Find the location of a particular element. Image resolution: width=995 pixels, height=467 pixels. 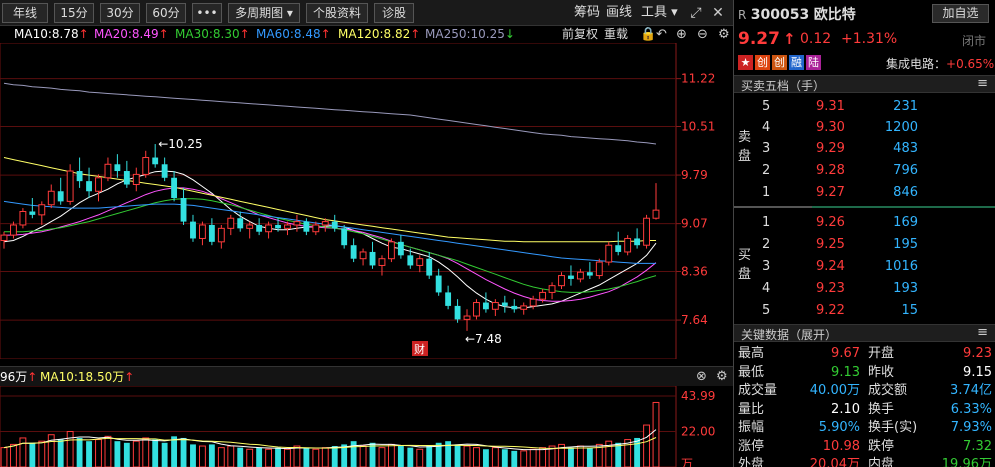

sector-label: 集成电路： is located at coordinates (916, 64).